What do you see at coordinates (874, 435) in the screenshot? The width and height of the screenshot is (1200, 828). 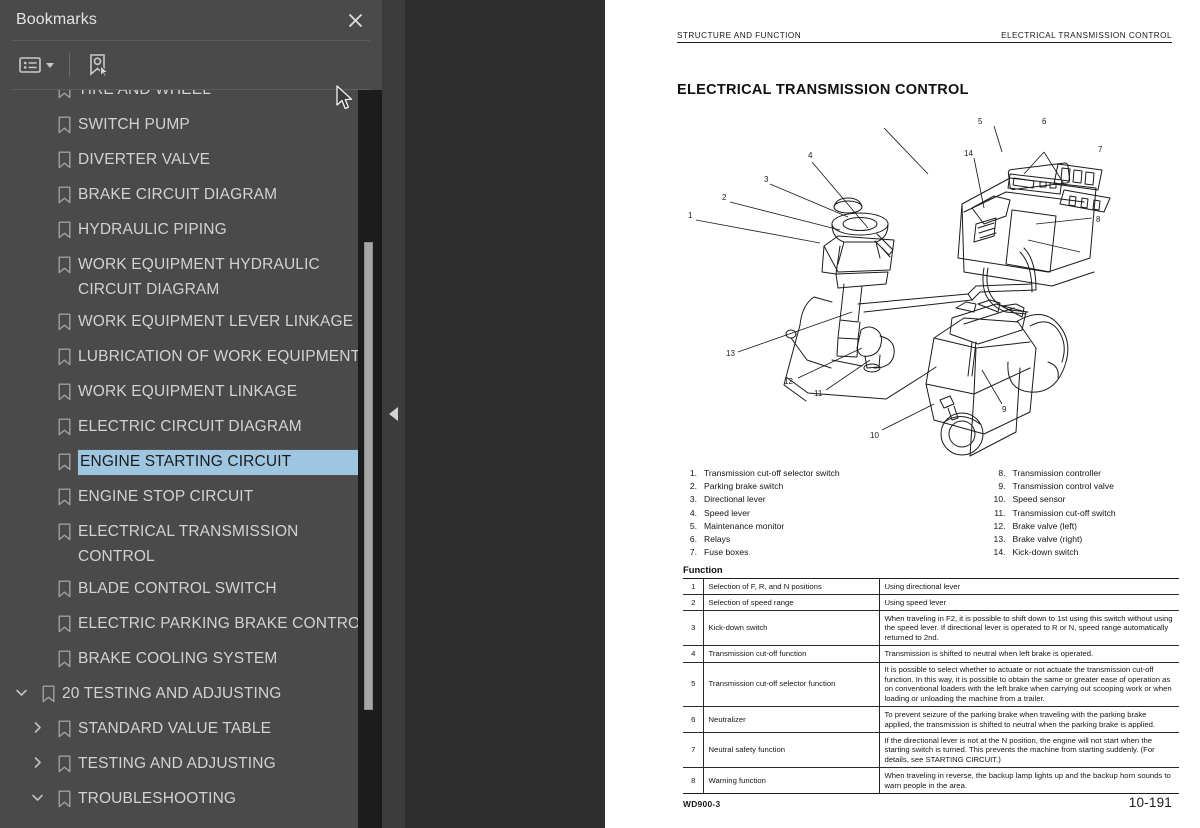 I see `svg-text: 10` at bounding box center [874, 435].